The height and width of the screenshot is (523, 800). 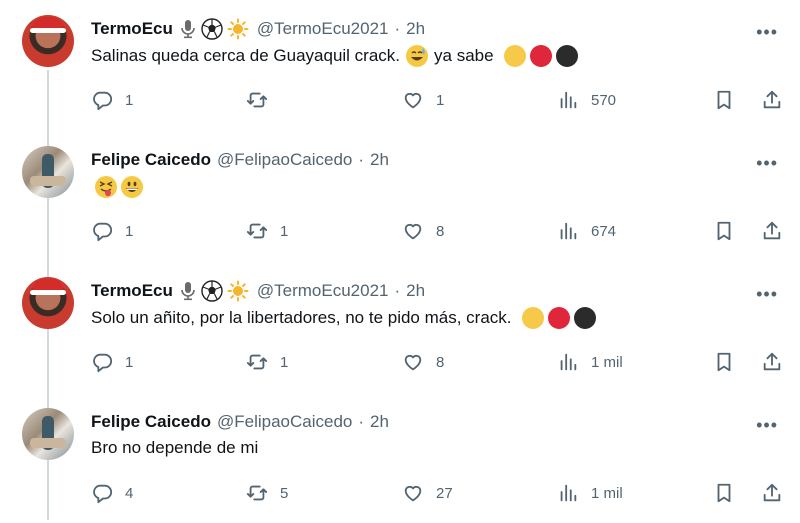 I want to click on action-bar: 1 1 8 674, so click(x=441, y=233).